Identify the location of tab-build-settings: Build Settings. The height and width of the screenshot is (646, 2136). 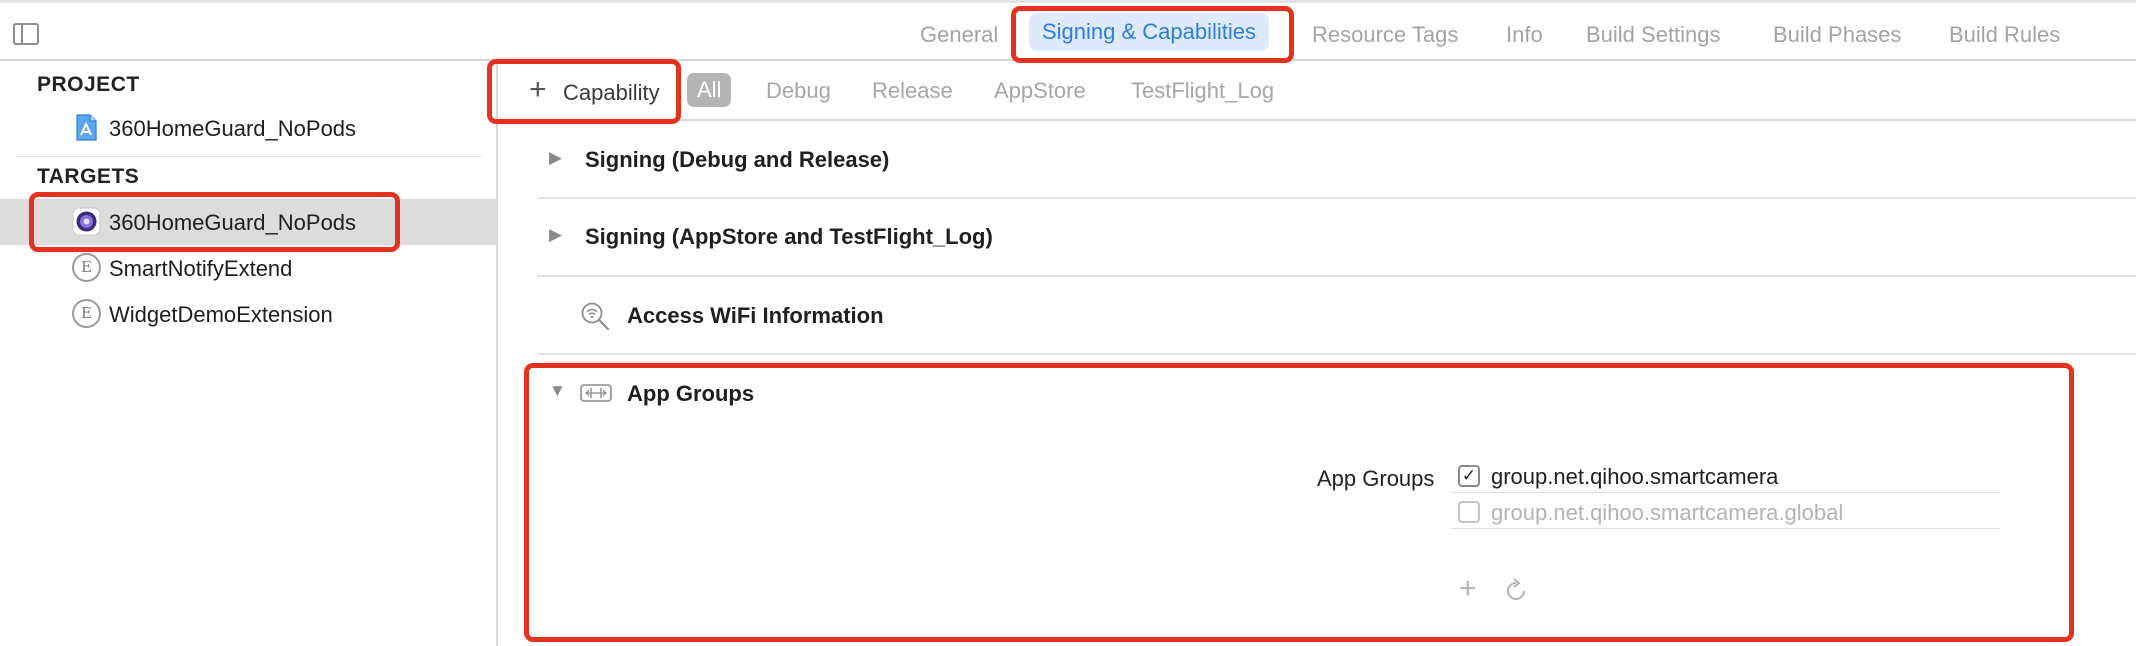
(1653, 35).